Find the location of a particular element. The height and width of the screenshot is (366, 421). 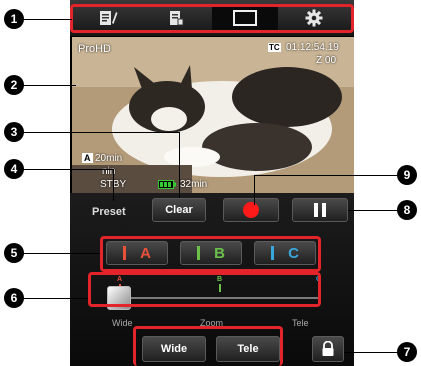

record-button is located at coordinates (251, 210).